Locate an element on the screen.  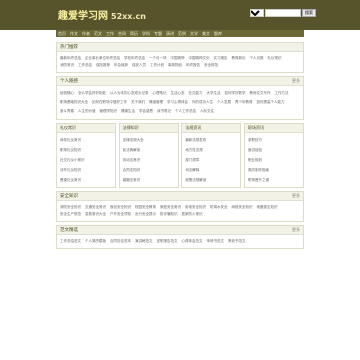
link-item: 生活心态 is located at coordinates (178, 93).